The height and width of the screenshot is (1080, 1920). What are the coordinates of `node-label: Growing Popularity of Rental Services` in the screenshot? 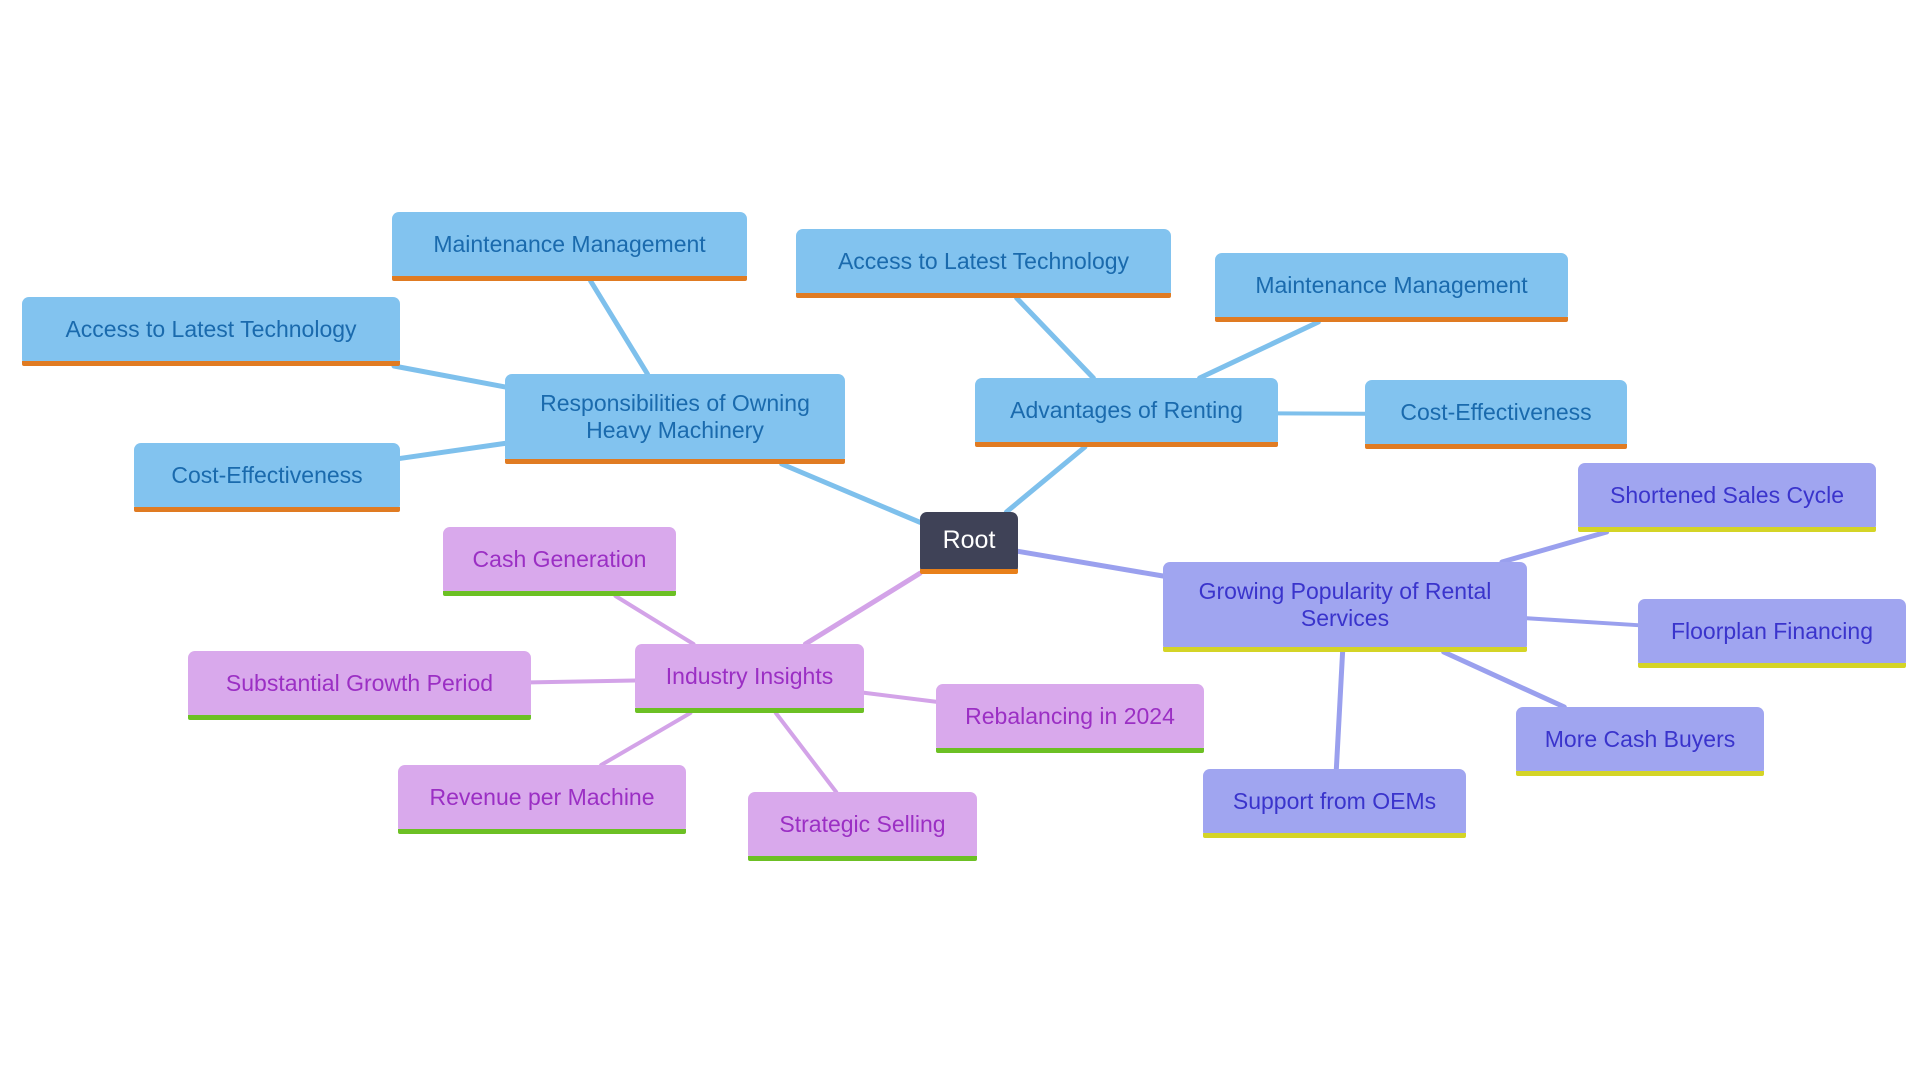 It's located at (1345, 604).